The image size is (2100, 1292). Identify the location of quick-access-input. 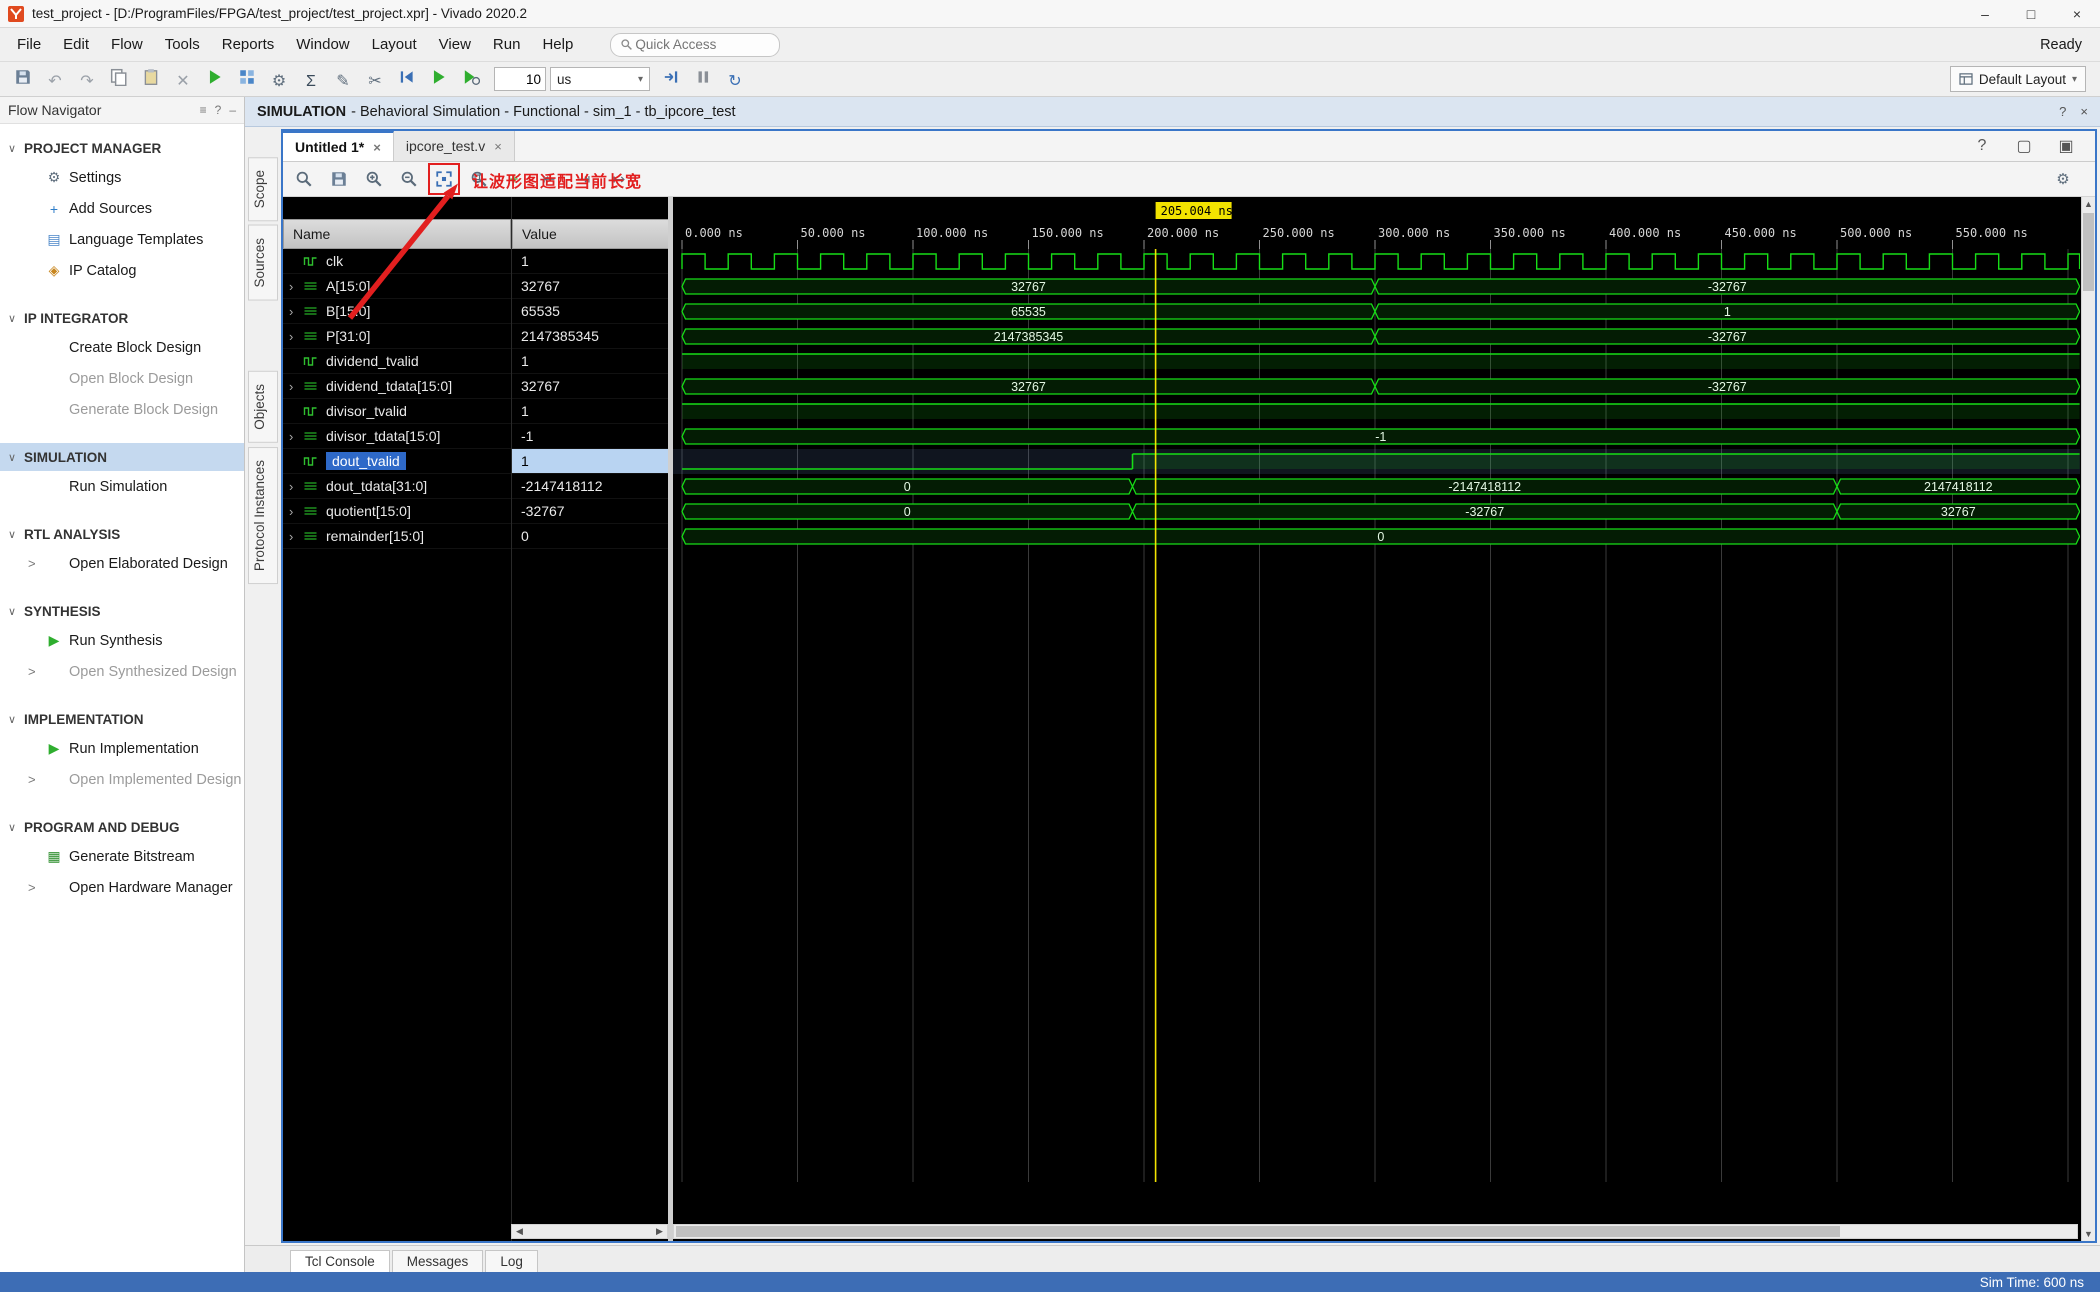
(690, 44).